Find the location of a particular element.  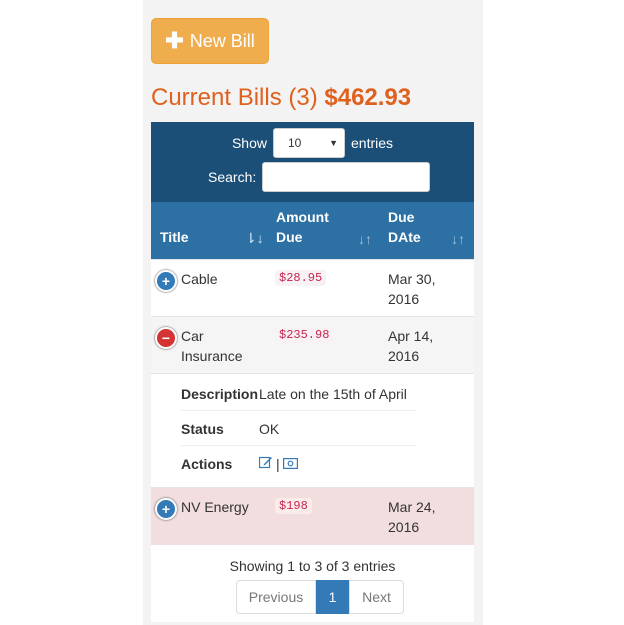

column-due-label: Due DAte is located at coordinates (404, 227).